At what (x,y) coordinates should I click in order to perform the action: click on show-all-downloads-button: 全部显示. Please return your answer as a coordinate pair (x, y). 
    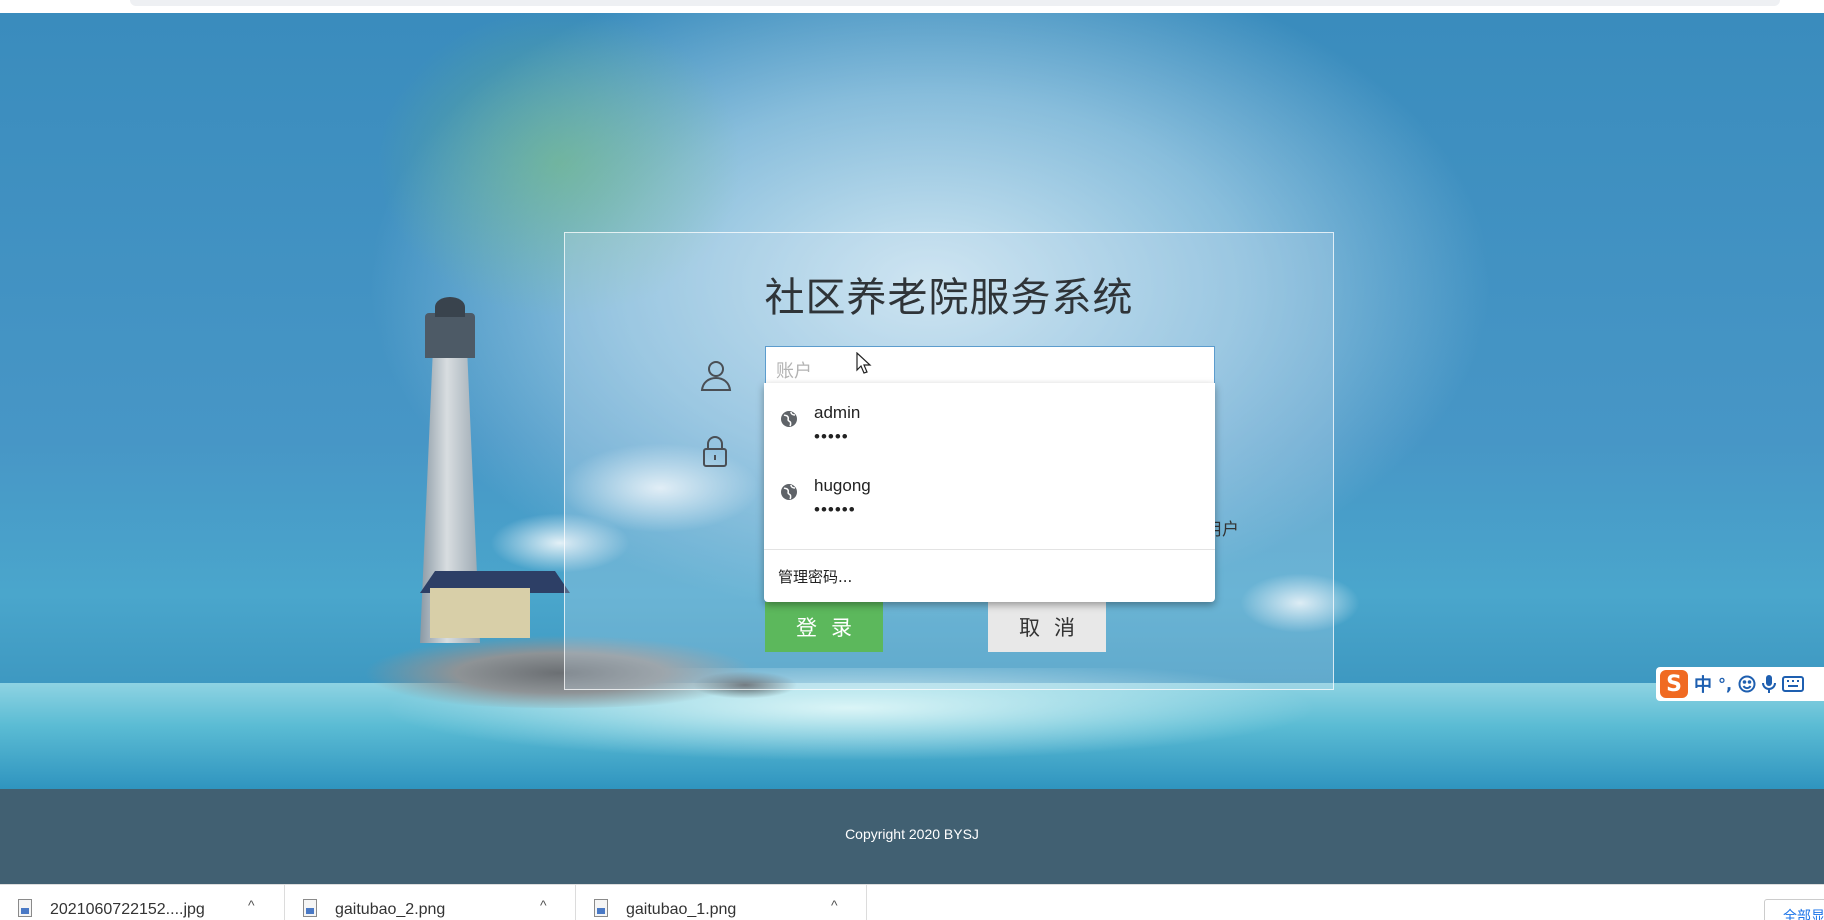
    Looking at the image, I should click on (1794, 909).